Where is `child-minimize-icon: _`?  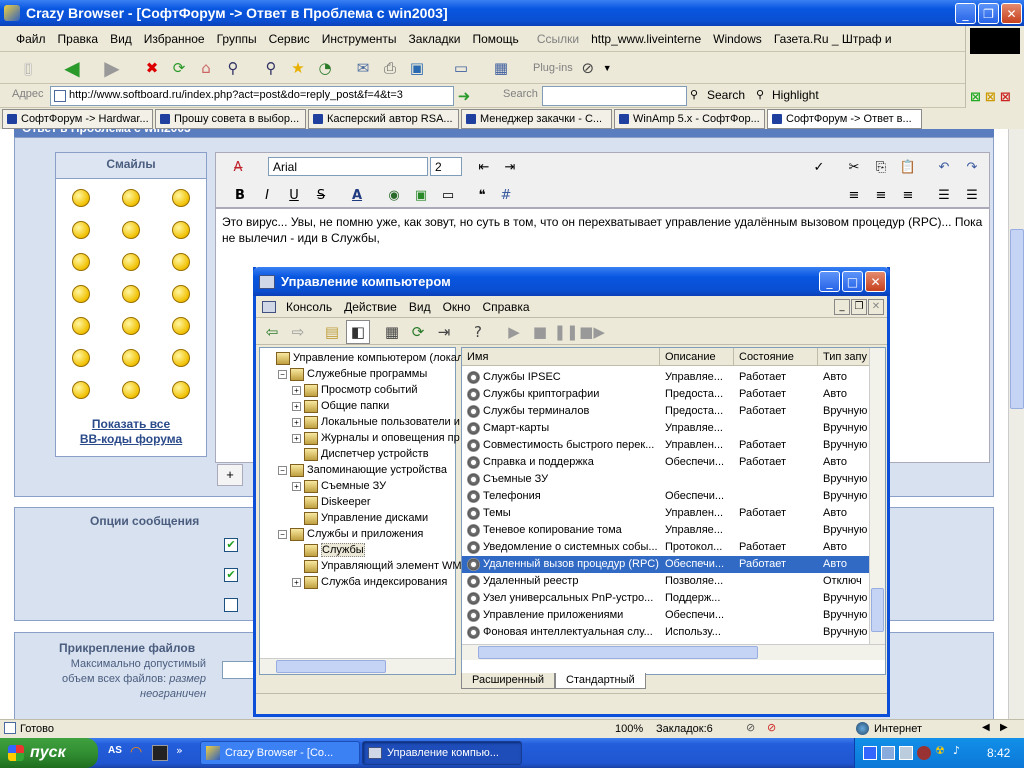 child-minimize-icon: _ is located at coordinates (842, 307).